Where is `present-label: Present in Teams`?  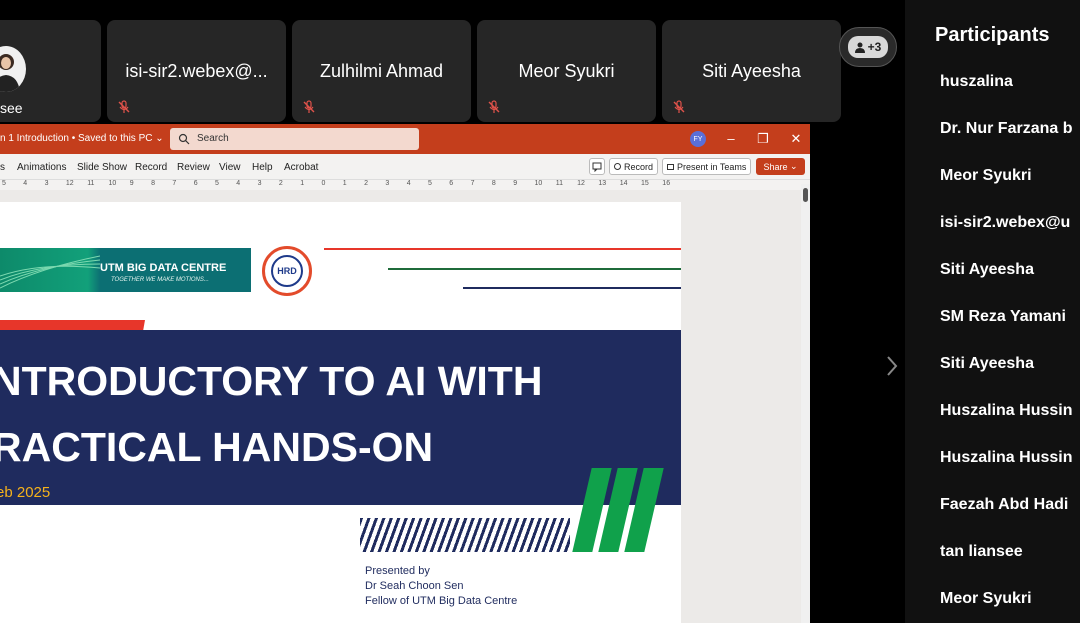
present-label: Present in Teams is located at coordinates (712, 166).